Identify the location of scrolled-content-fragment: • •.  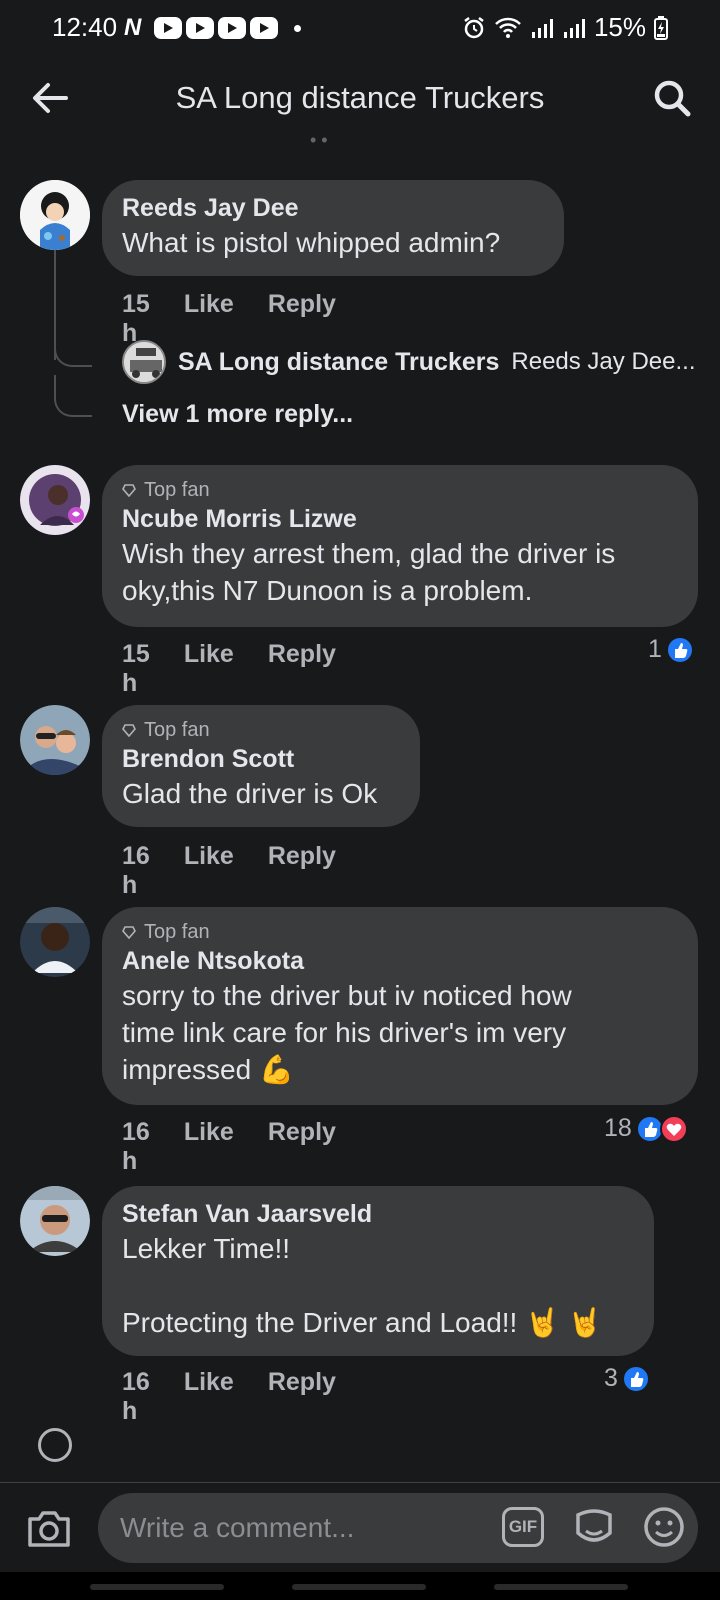
(319, 140).